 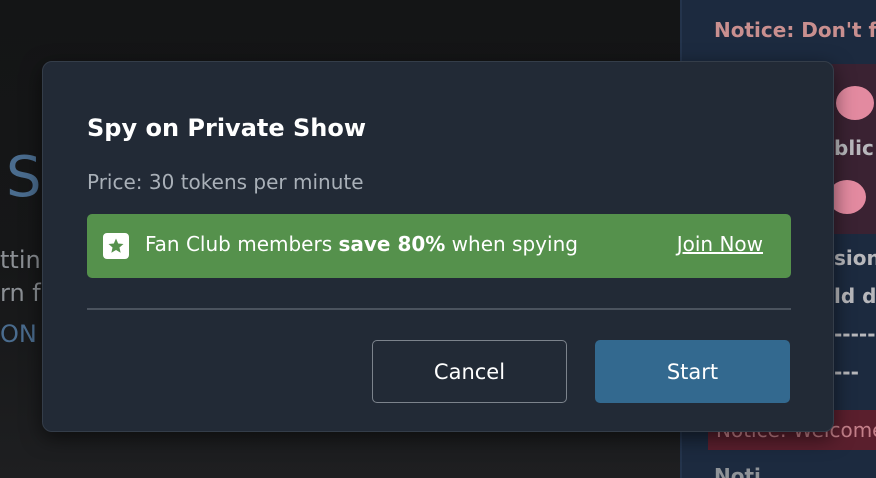 What do you see at coordinates (855, 334) in the screenshot?
I see `chat-text-fragment: -------` at bounding box center [855, 334].